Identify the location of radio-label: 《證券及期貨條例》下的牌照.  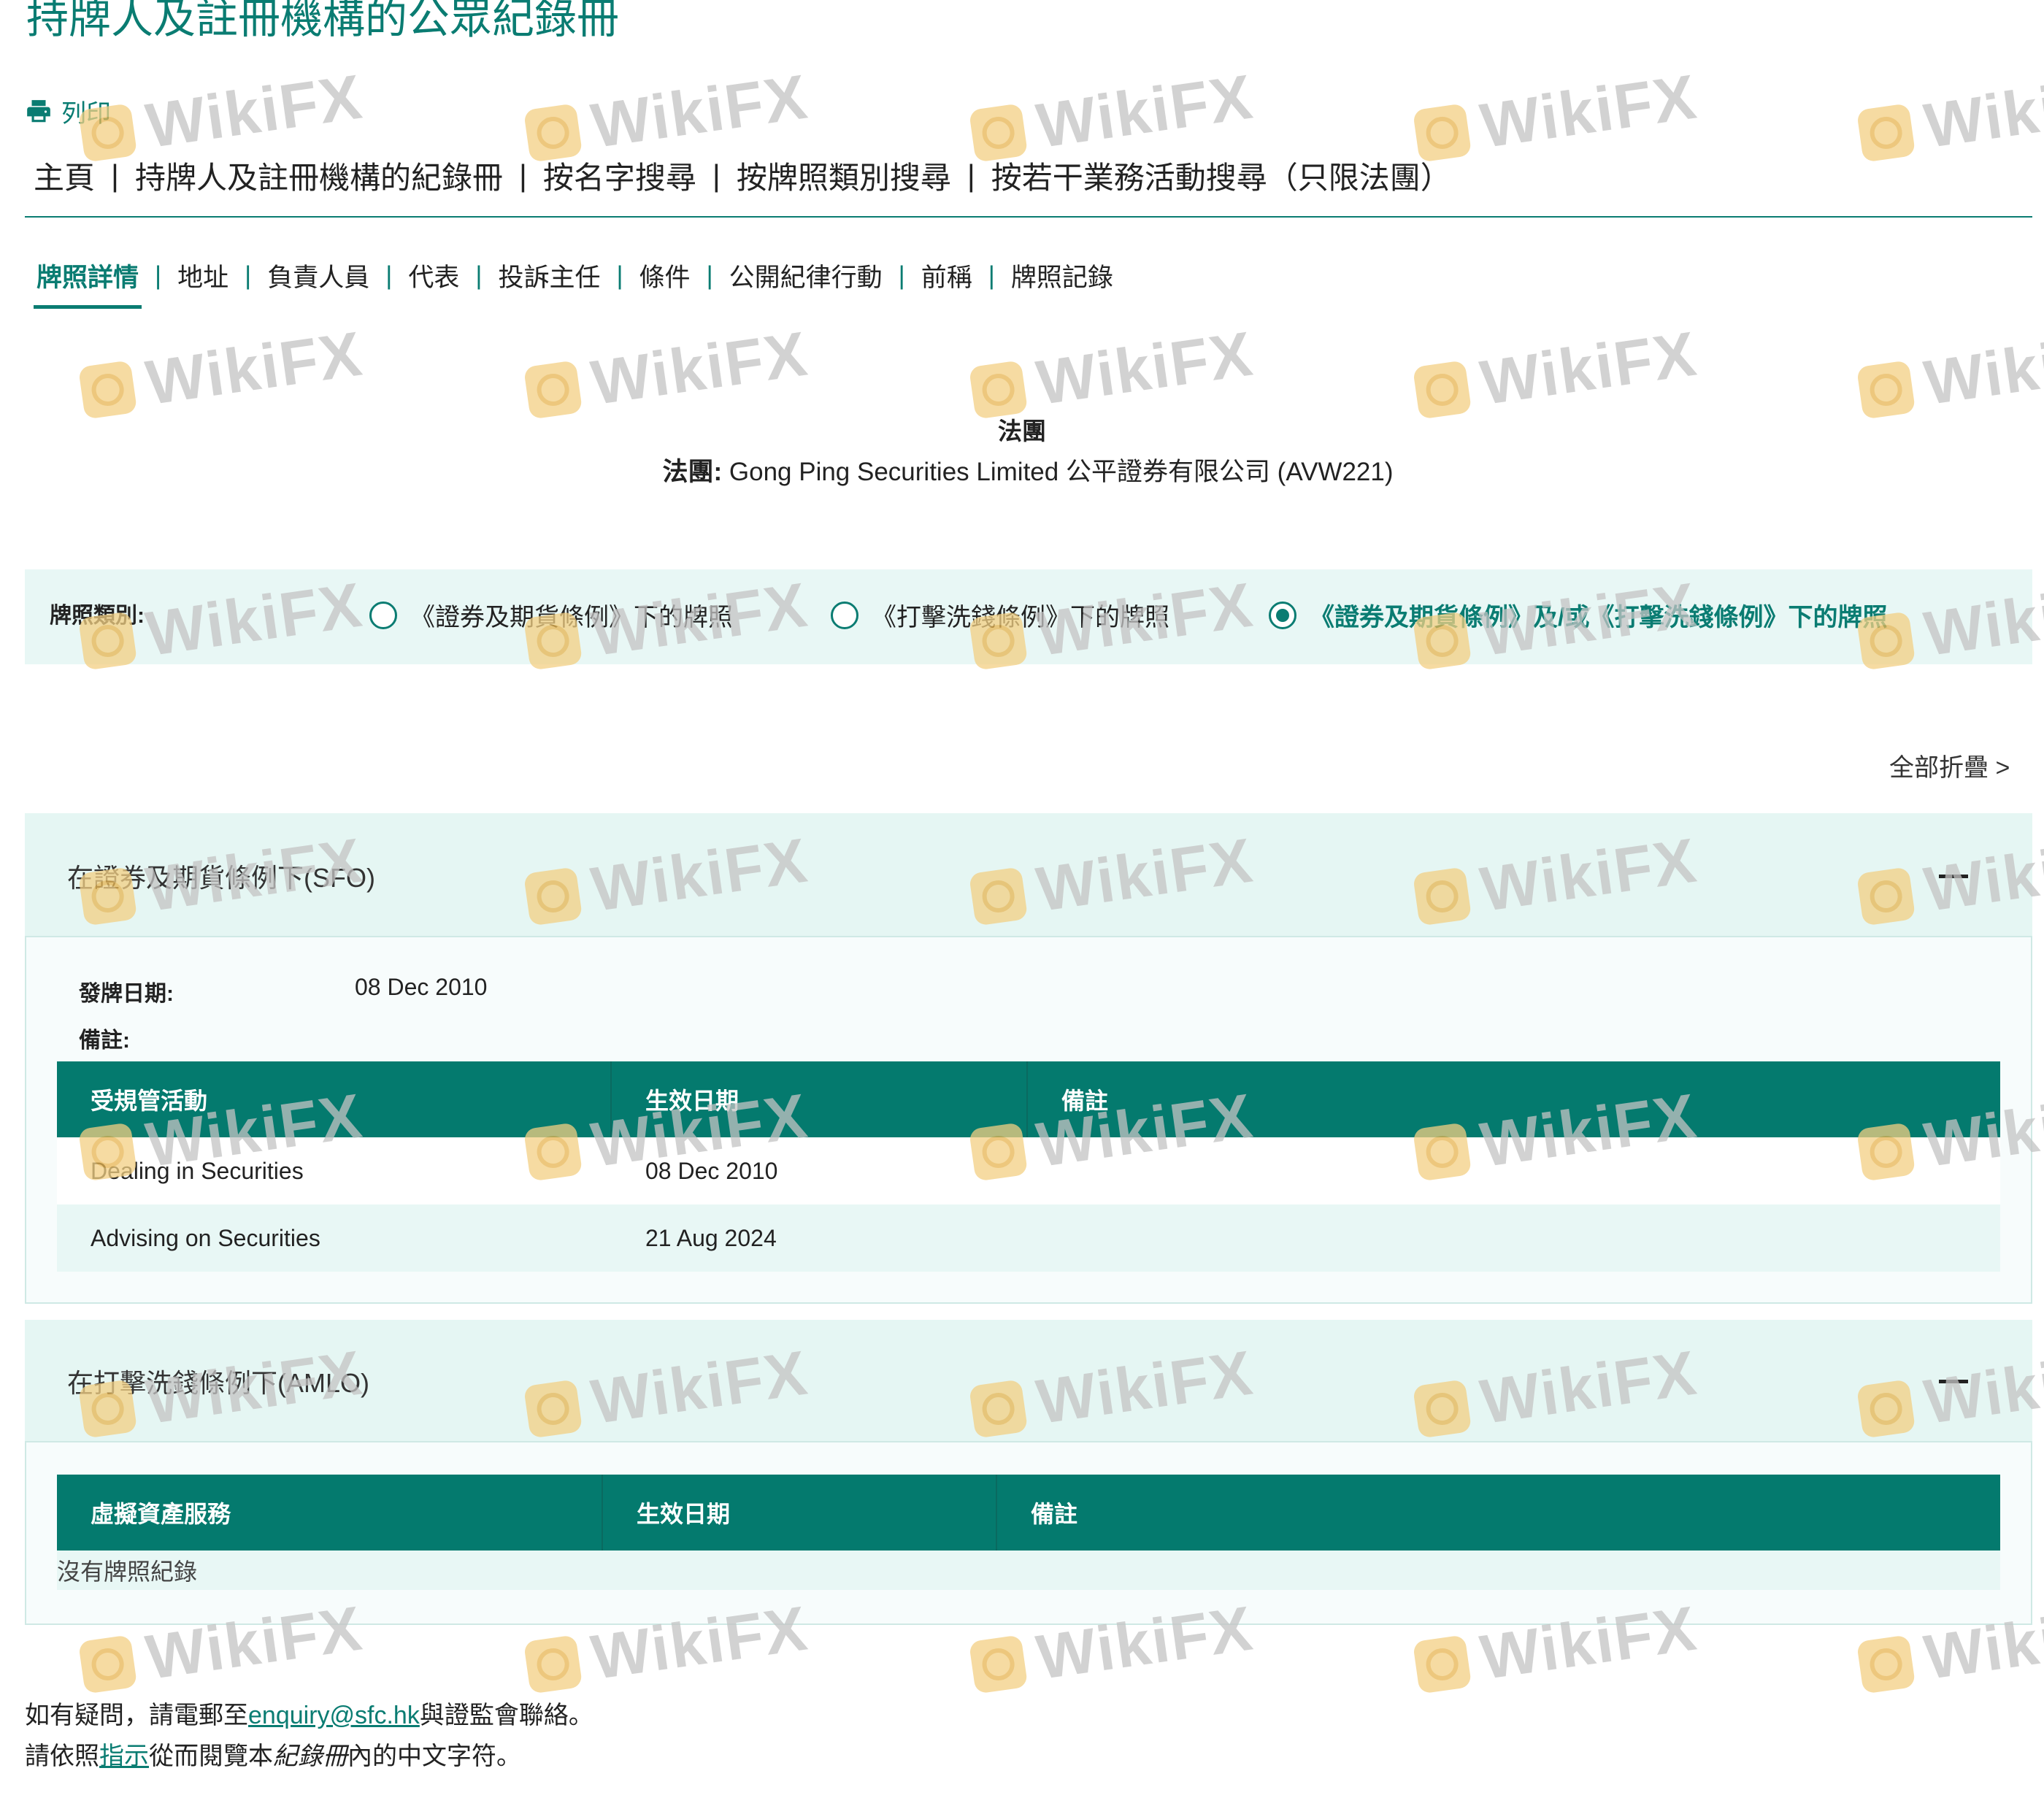
(571, 617).